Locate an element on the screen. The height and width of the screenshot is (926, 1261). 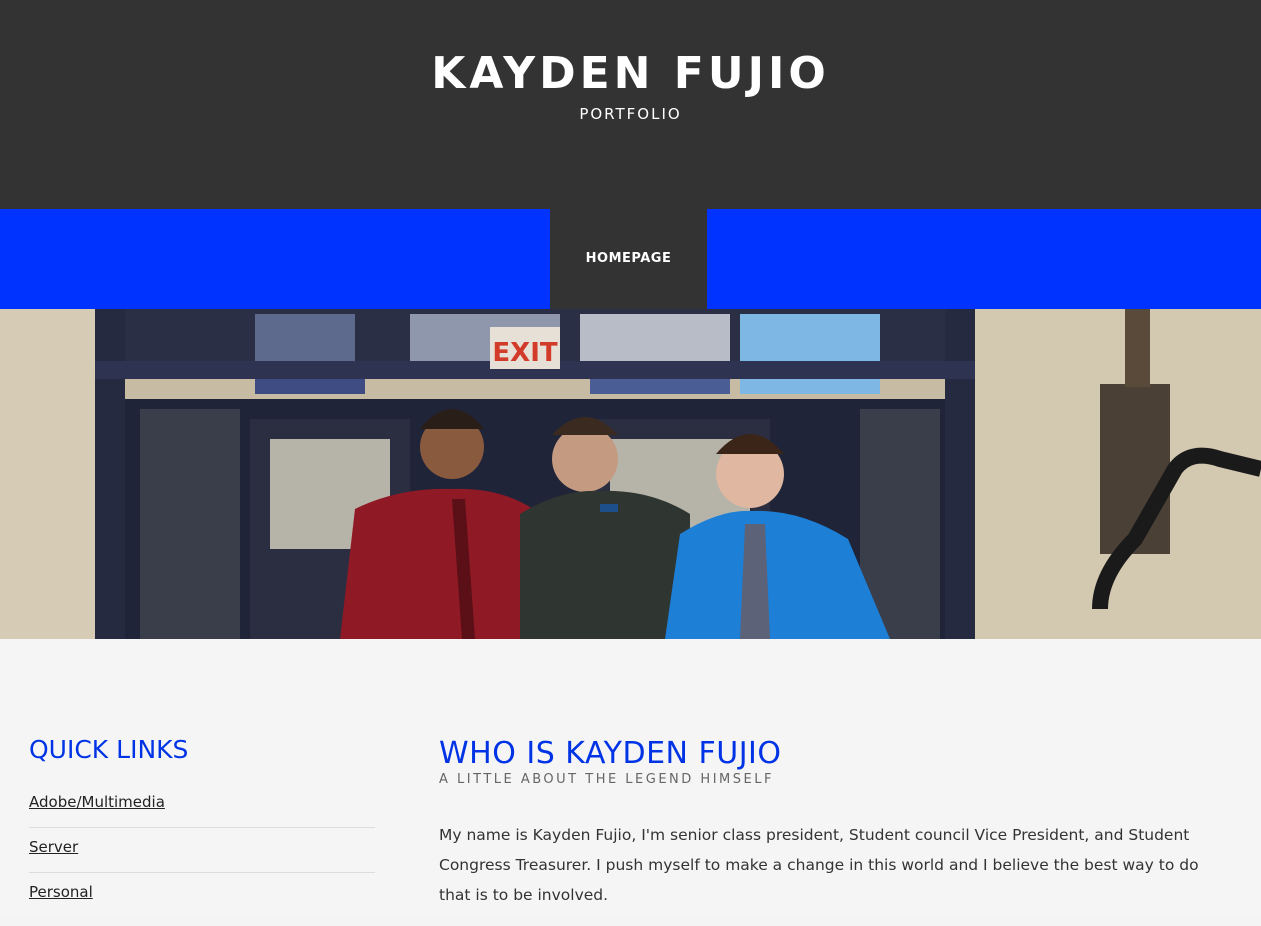
main-navigation: HOMEPAGE is located at coordinates (630, 259).